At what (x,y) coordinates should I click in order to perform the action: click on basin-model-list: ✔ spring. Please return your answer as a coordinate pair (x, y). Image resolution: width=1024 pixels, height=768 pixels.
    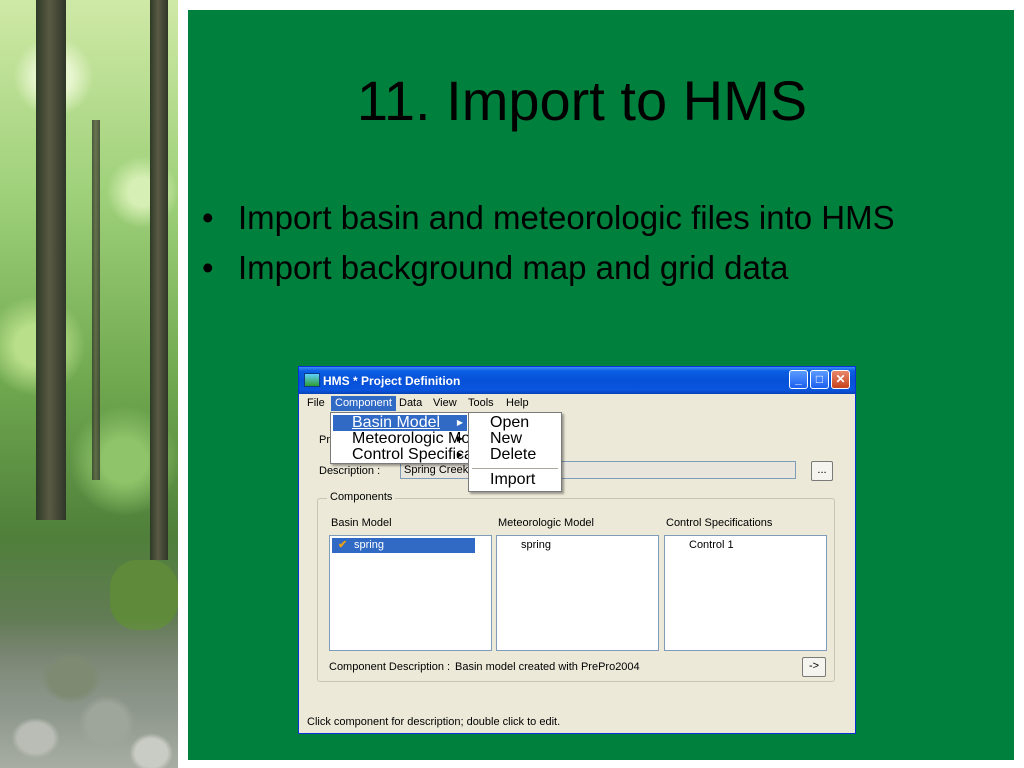
    Looking at the image, I should click on (410, 593).